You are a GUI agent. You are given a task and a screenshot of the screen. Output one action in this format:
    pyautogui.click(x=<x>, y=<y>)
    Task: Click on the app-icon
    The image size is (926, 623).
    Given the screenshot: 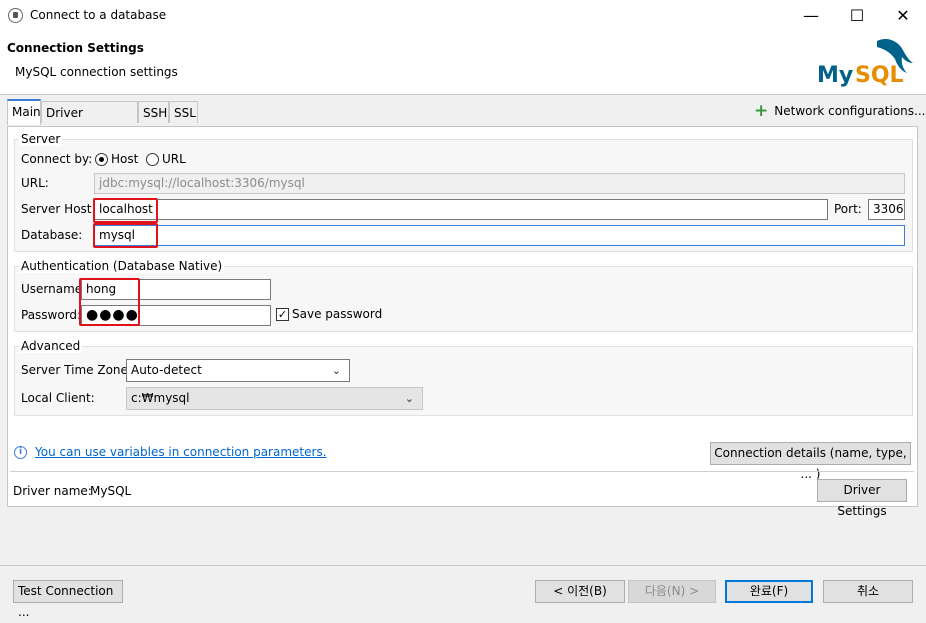 What is the action you would take?
    pyautogui.click(x=15, y=15)
    